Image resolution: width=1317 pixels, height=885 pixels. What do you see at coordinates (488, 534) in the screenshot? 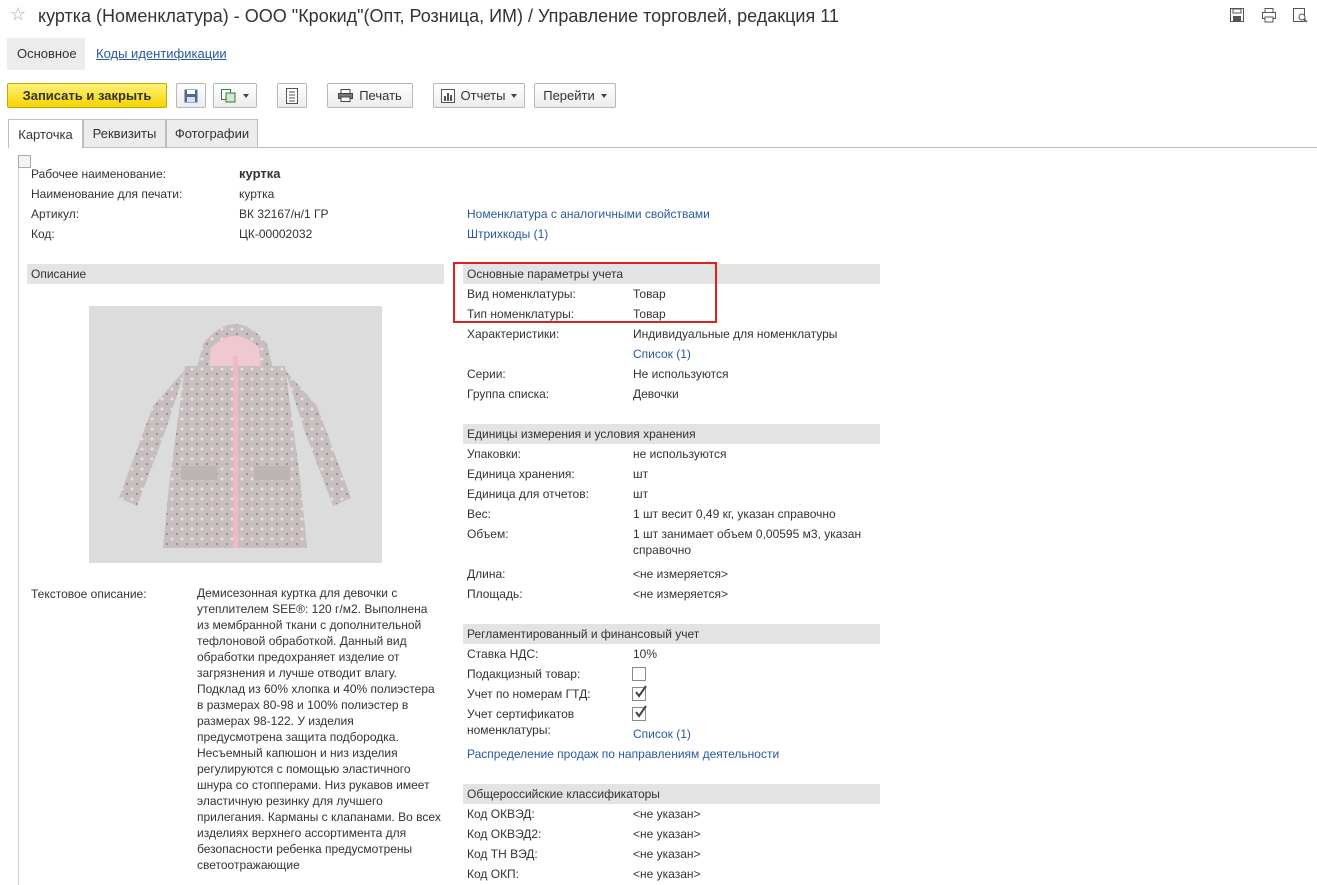
I see `volume-label: Объем:` at bounding box center [488, 534].